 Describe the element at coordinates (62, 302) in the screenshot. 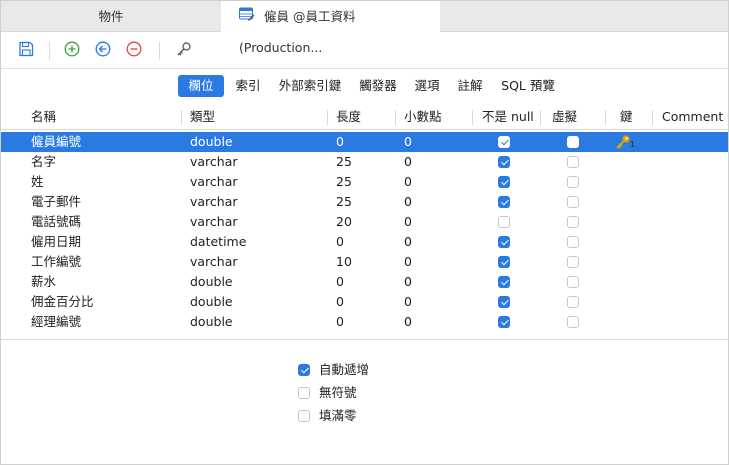

I see `field-name-cell: 佣金百分比` at that location.